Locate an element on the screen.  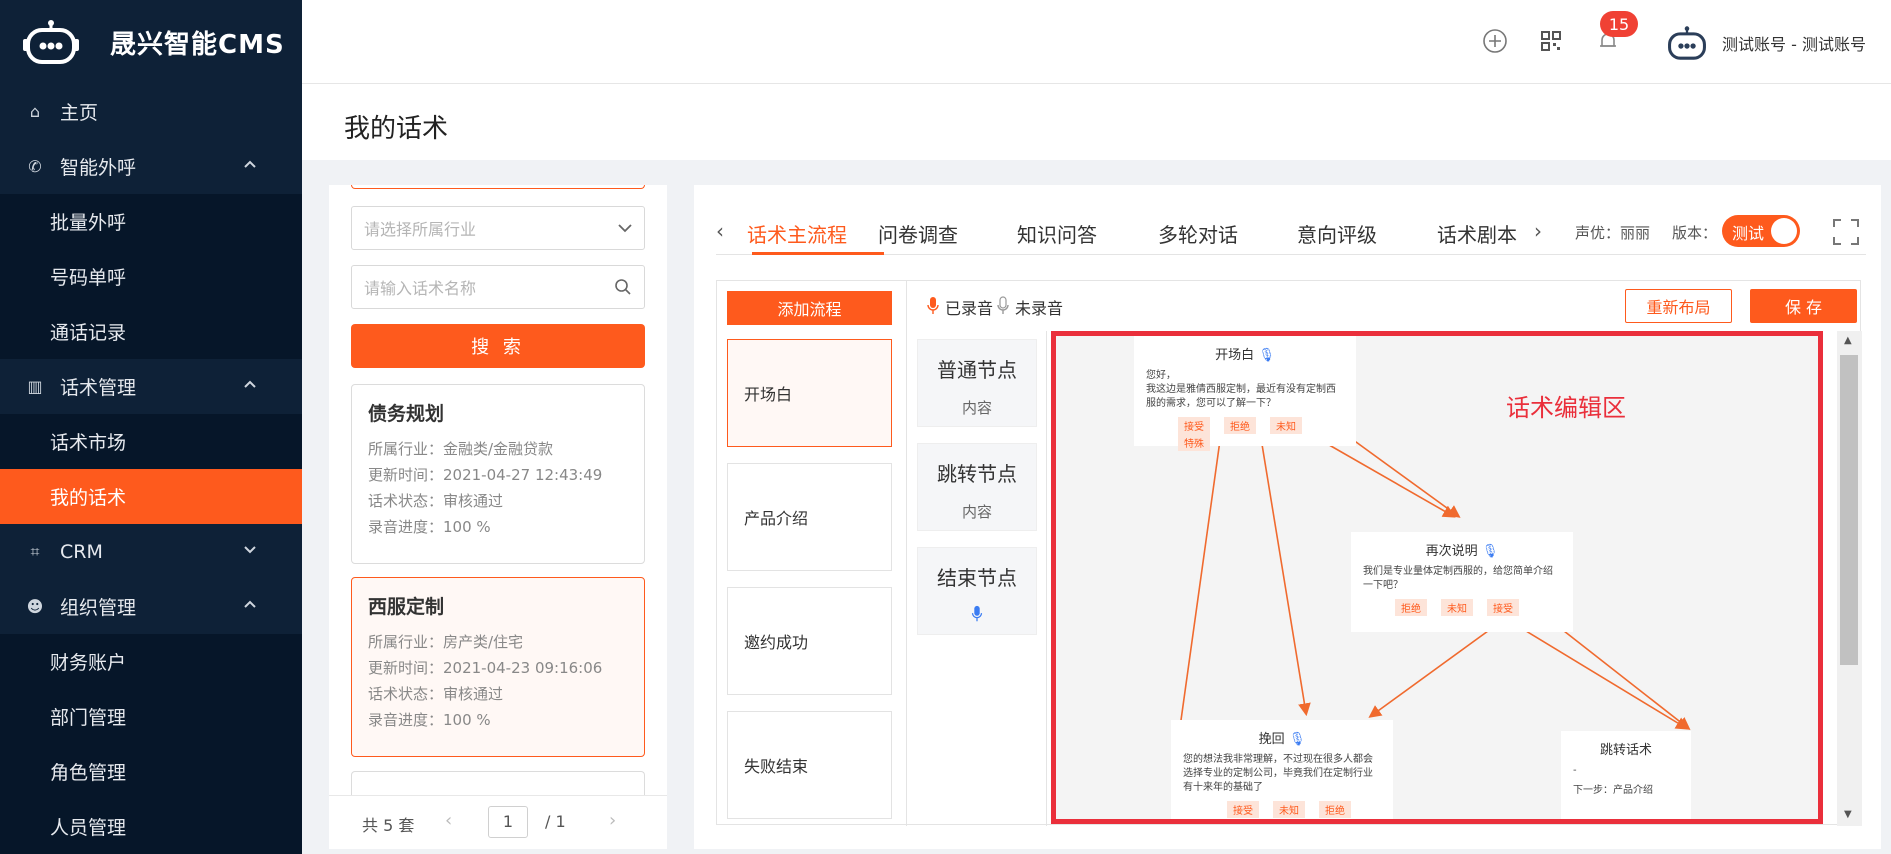
nav-label: 批量外呼 is located at coordinates (88, 223).